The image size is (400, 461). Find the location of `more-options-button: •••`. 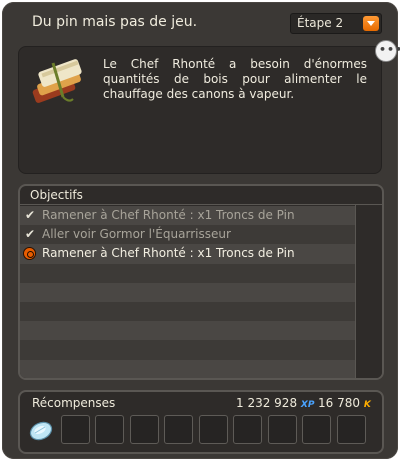

more-options-button: ••• is located at coordinates (387, 51).